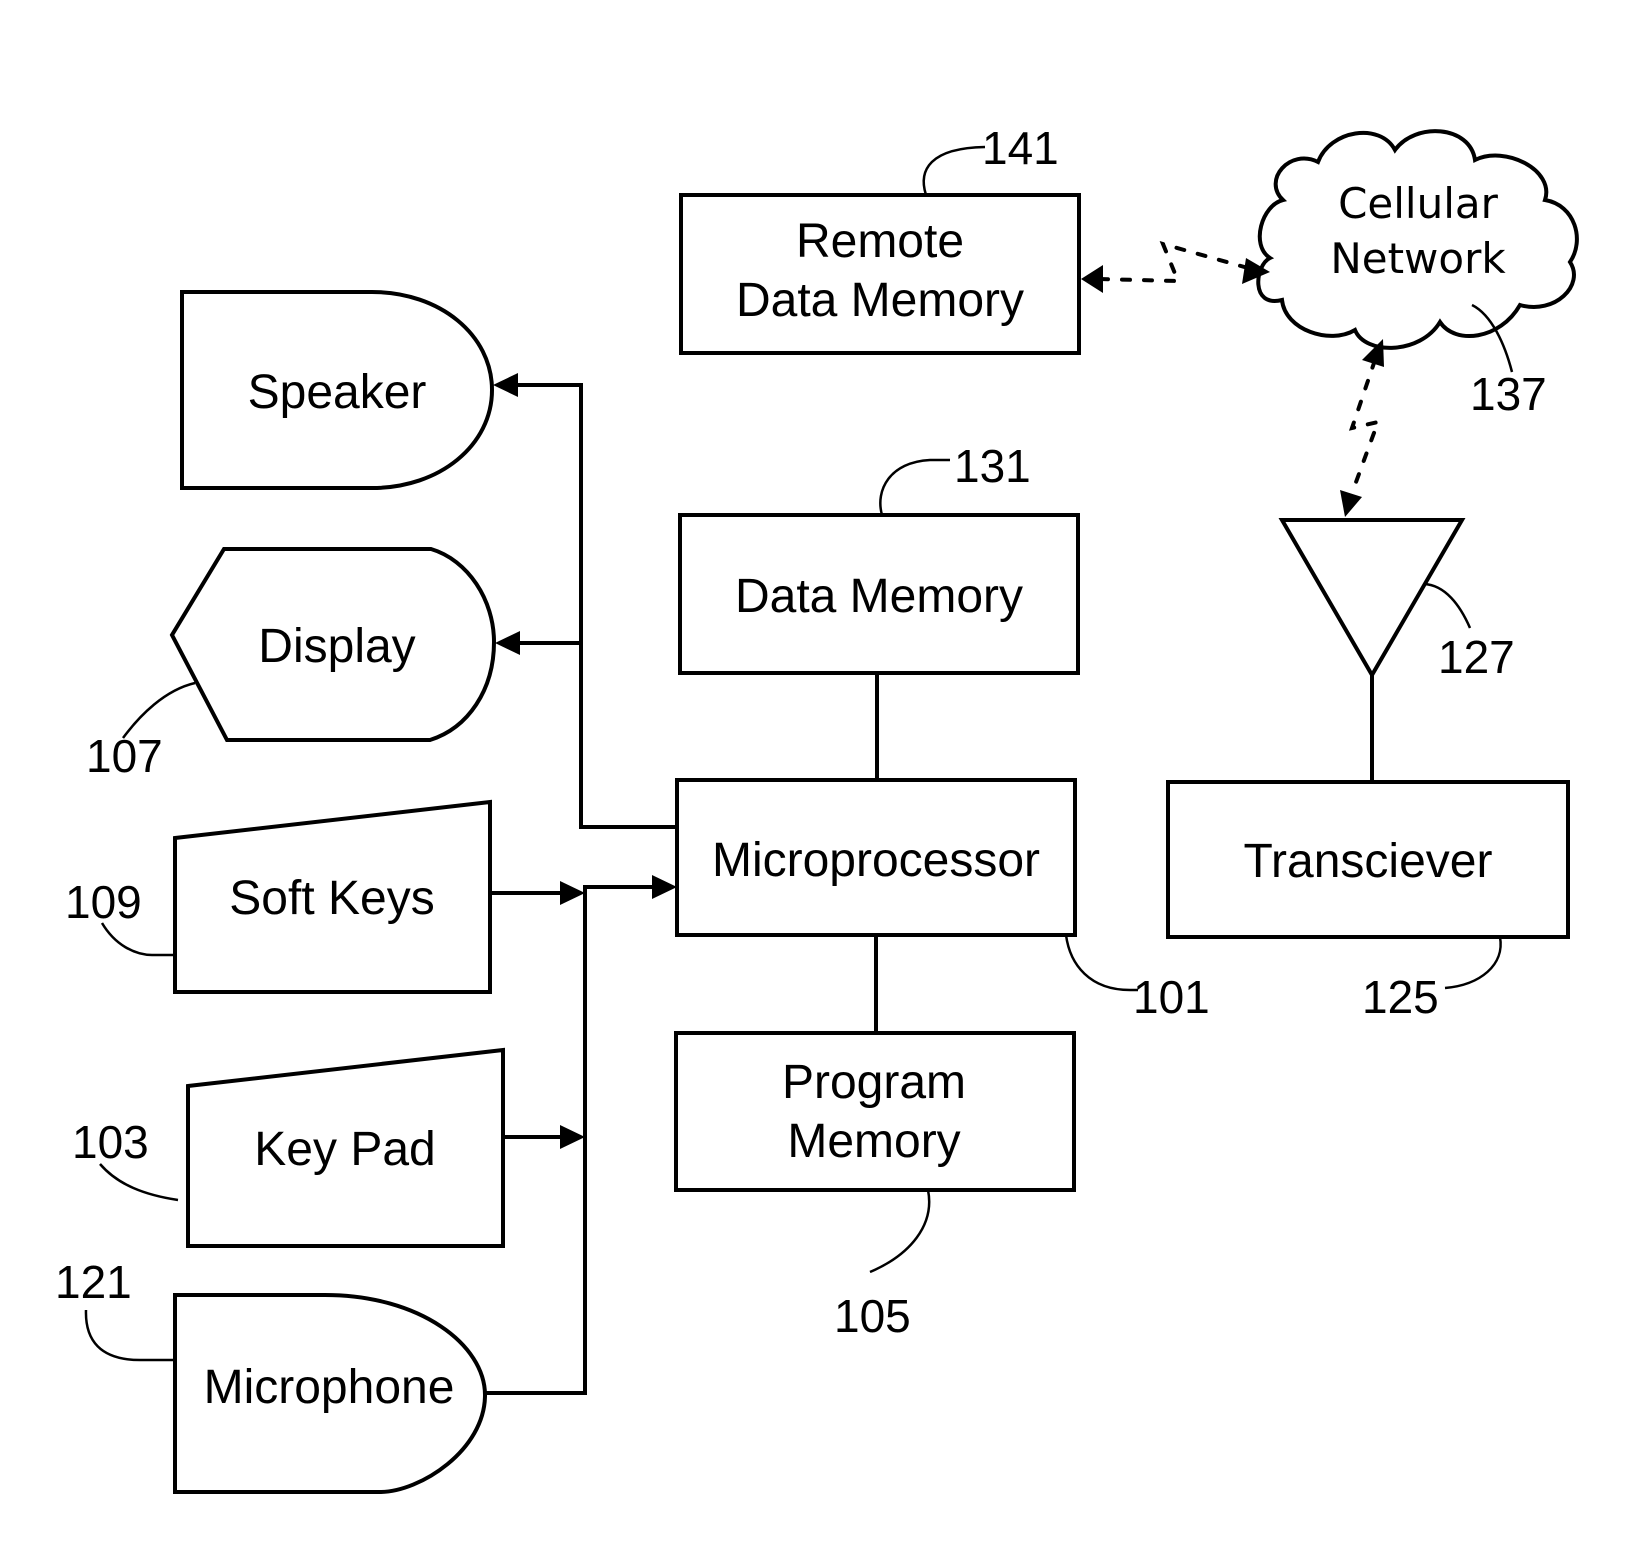 The image size is (1639, 1545). I want to click on key-pad-block: Key Pad 103, so click(288, 1147).